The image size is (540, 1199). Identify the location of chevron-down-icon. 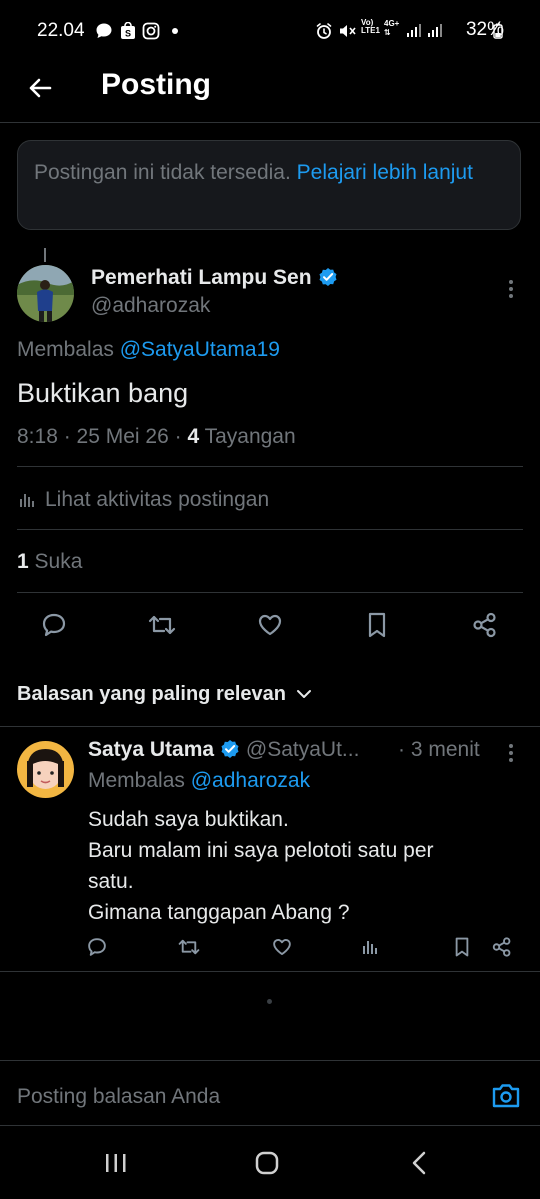
(304, 694).